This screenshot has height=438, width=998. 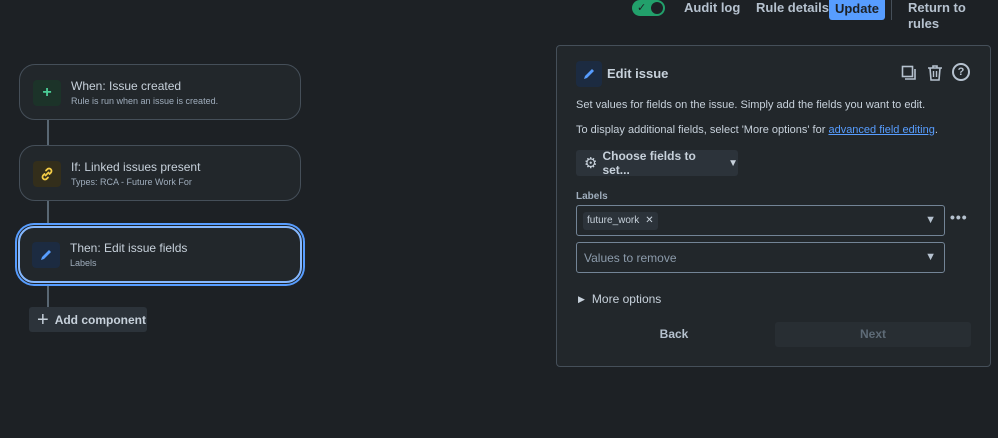 What do you see at coordinates (591, 163) in the screenshot?
I see `gear-icon: ⚙` at bounding box center [591, 163].